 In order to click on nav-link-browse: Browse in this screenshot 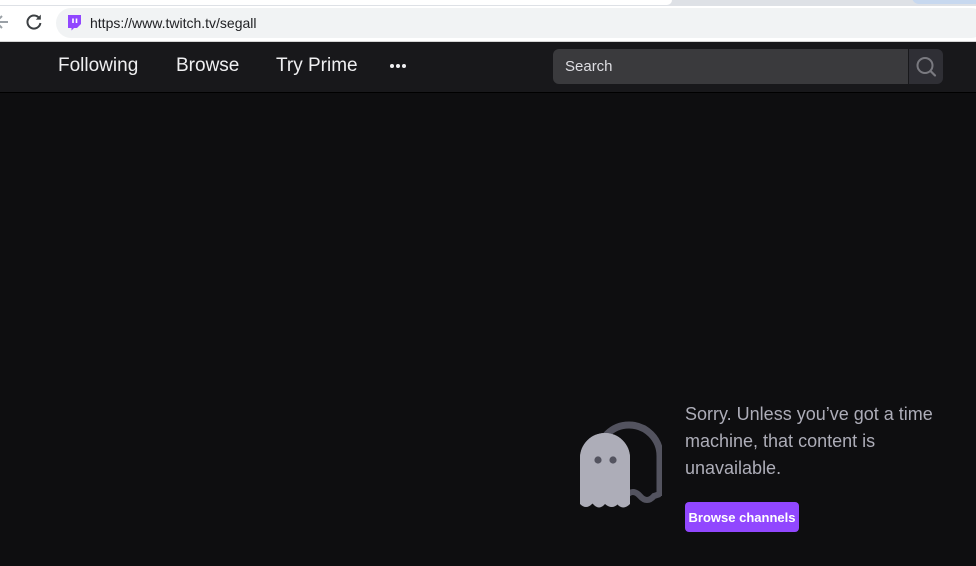, I will do `click(207, 66)`.